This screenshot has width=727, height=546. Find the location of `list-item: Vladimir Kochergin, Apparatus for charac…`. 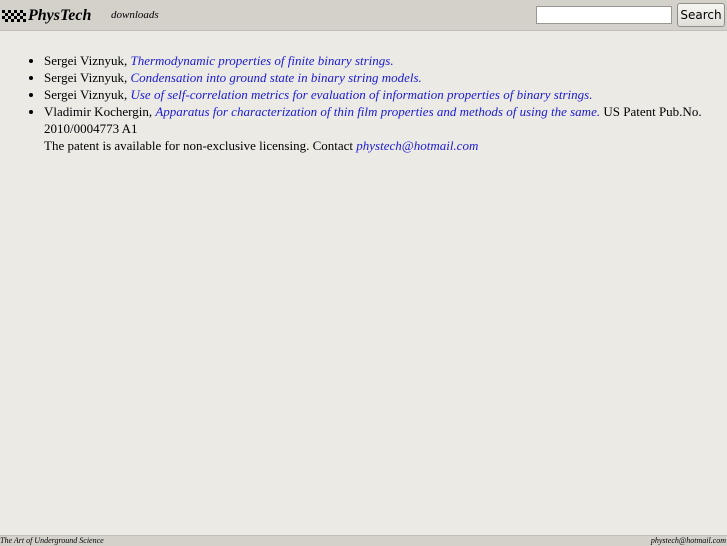

list-item: Vladimir Kochergin, Apparatus for charac… is located at coordinates (374, 128).